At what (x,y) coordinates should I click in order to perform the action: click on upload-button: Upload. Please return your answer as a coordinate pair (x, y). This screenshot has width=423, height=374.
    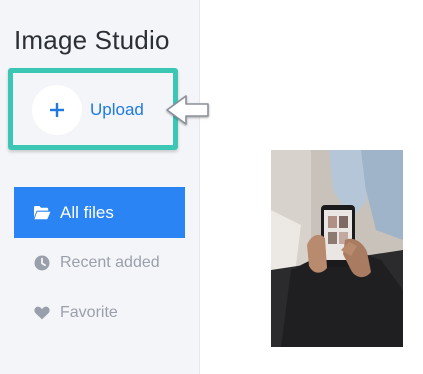
    Looking at the image, I should click on (97, 110).